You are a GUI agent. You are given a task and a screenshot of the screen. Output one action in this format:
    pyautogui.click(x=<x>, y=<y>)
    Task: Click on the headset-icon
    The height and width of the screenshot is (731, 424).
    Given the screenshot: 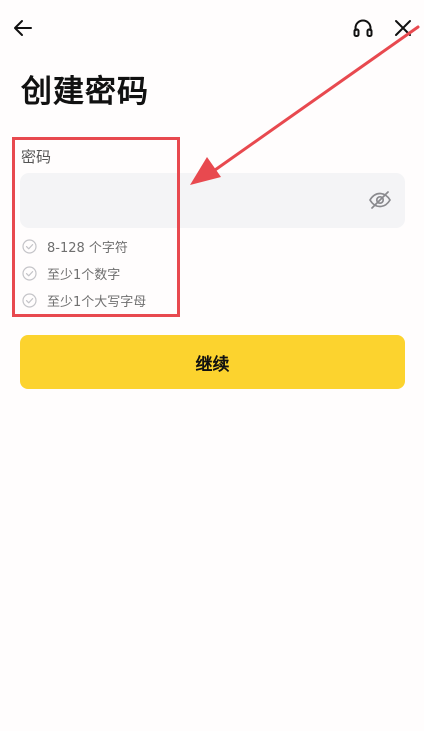 What is the action you would take?
    pyautogui.click(x=363, y=28)
    